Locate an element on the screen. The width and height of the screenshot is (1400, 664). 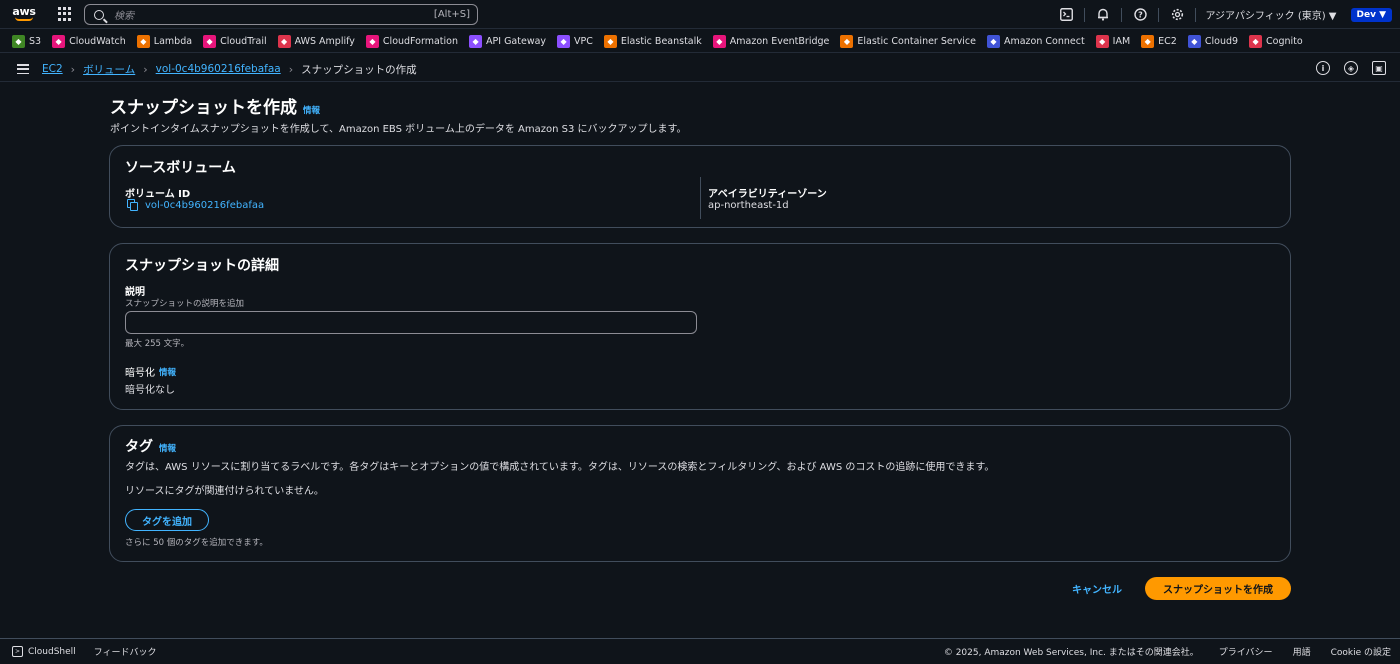
search-icon is located at coordinates (99, 14).